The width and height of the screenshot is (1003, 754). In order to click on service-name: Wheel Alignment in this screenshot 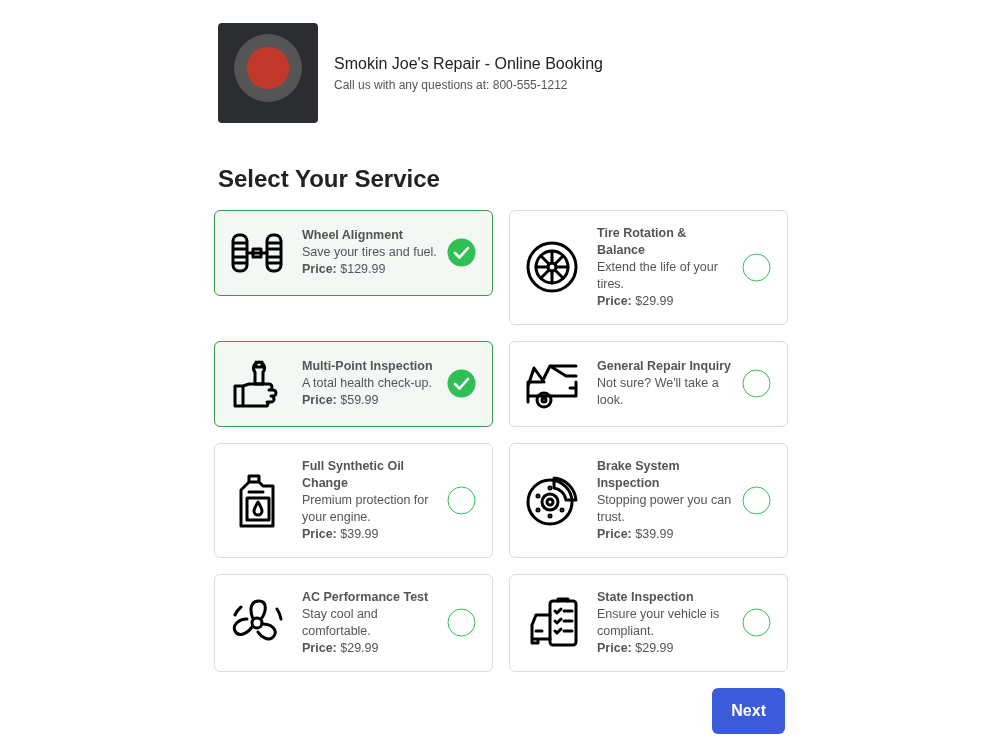, I will do `click(353, 236)`.